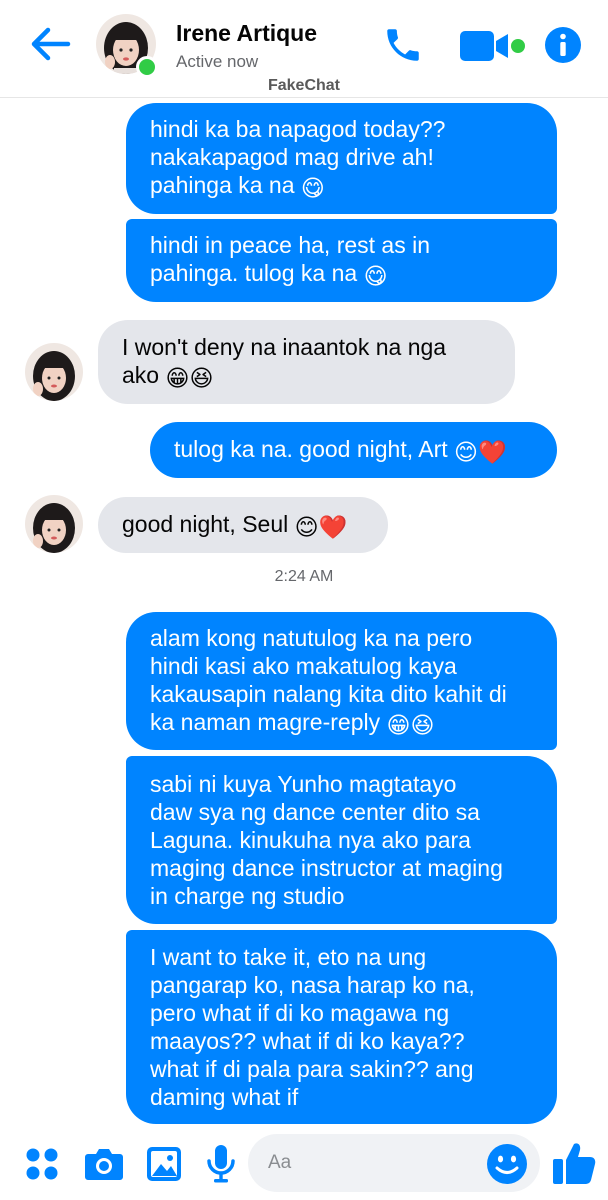 The height and width of the screenshot is (1200, 608). What do you see at coordinates (494, 46) in the screenshot?
I see `video-camera-icon` at bounding box center [494, 46].